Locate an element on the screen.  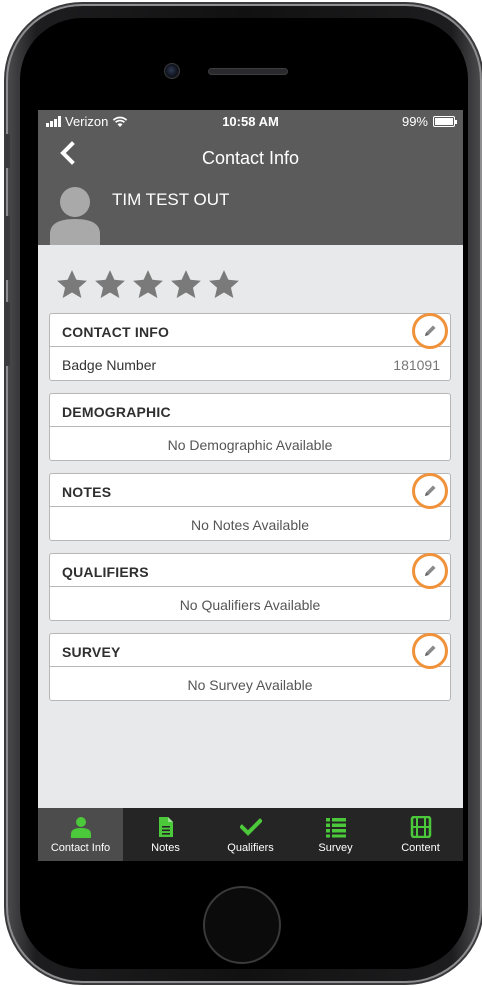
film-icon is located at coordinates (420, 827).